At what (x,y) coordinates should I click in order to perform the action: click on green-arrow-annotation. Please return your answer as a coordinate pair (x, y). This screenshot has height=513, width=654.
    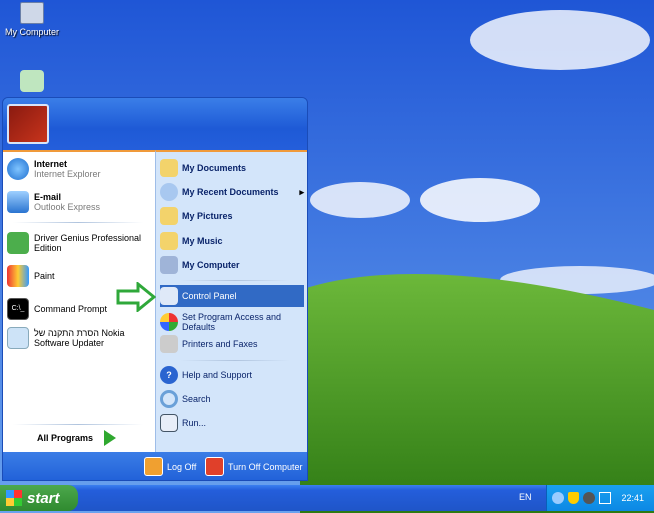
    Looking at the image, I should click on (136, 297).